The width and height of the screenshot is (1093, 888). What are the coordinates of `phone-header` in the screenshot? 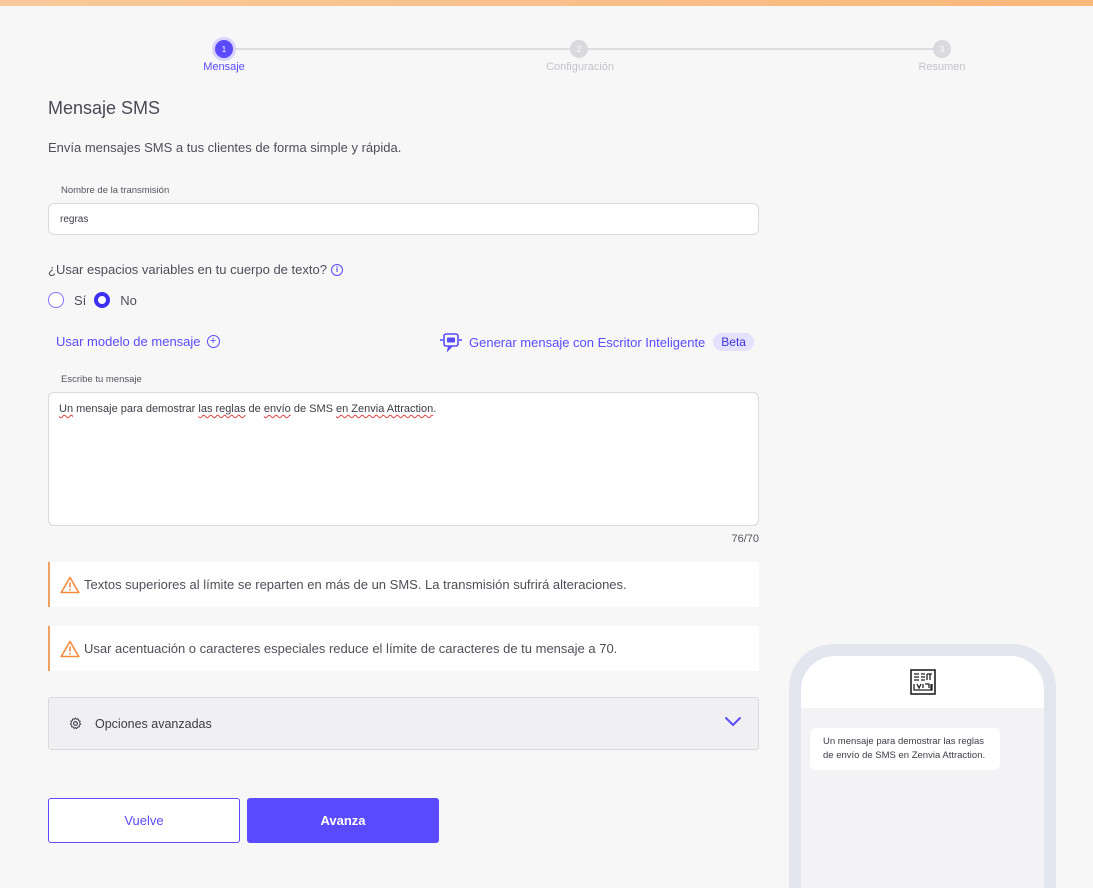 It's located at (922, 682).